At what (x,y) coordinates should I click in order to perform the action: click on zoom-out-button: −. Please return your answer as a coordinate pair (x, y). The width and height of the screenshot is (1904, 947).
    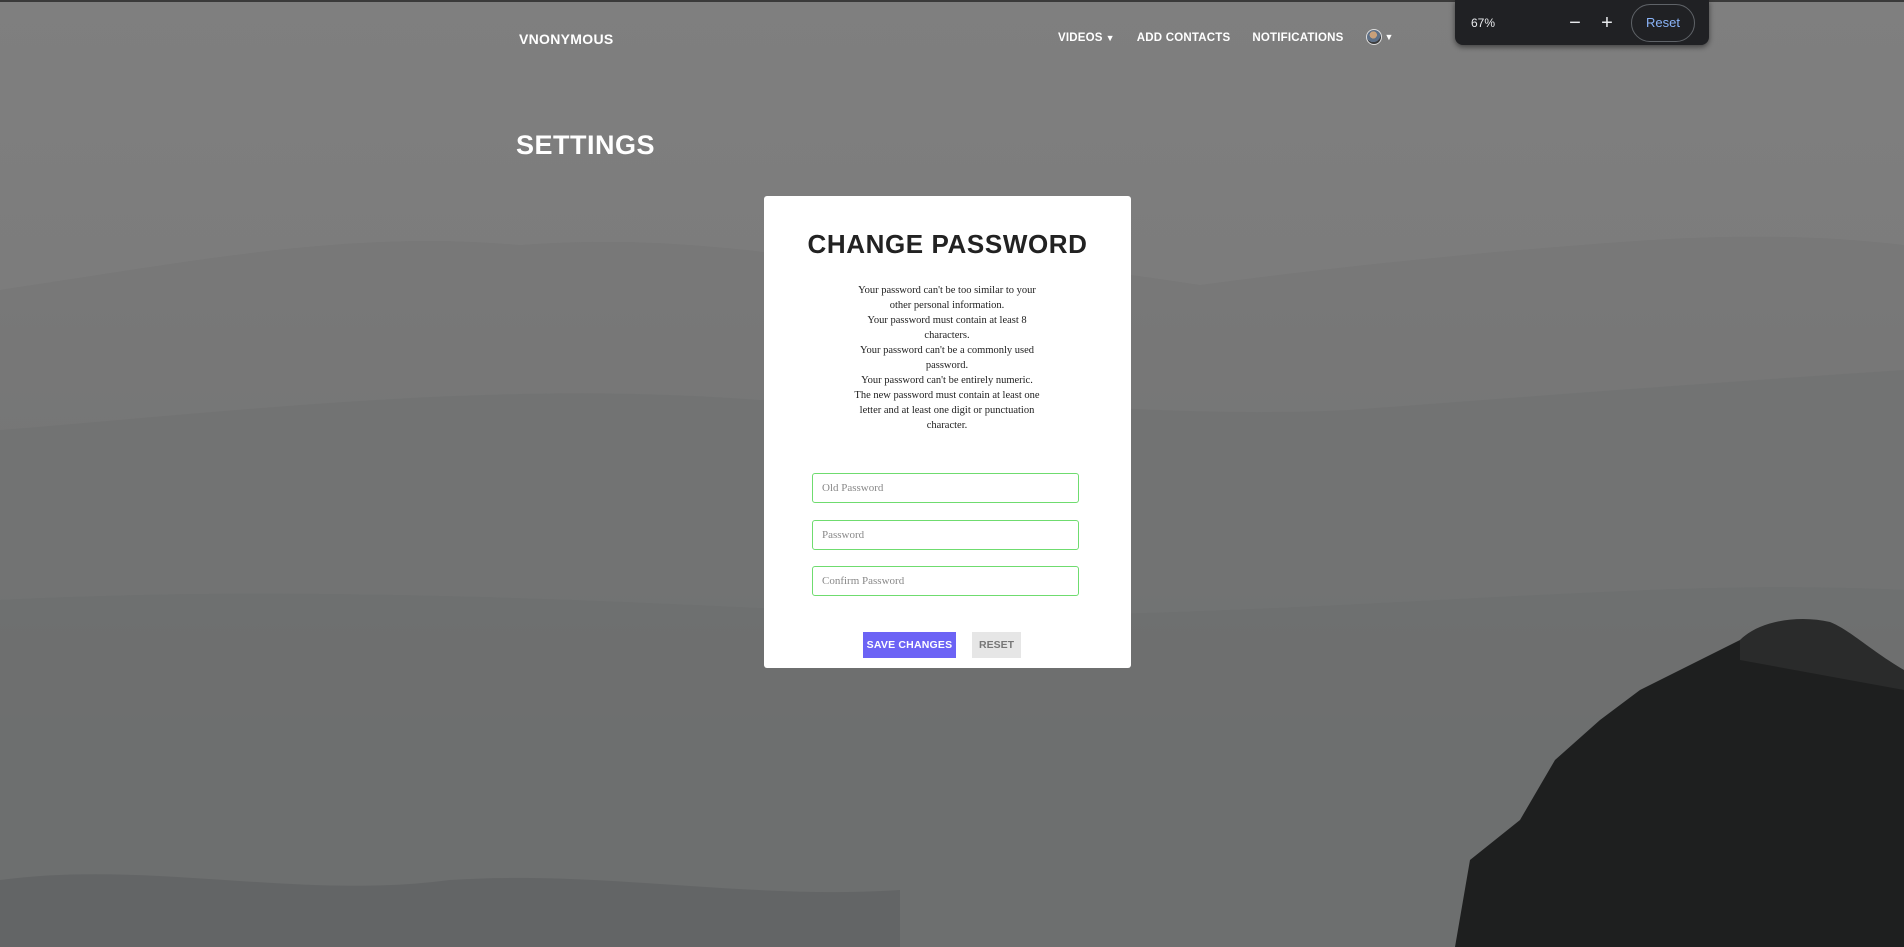
    Looking at the image, I should click on (1575, 23).